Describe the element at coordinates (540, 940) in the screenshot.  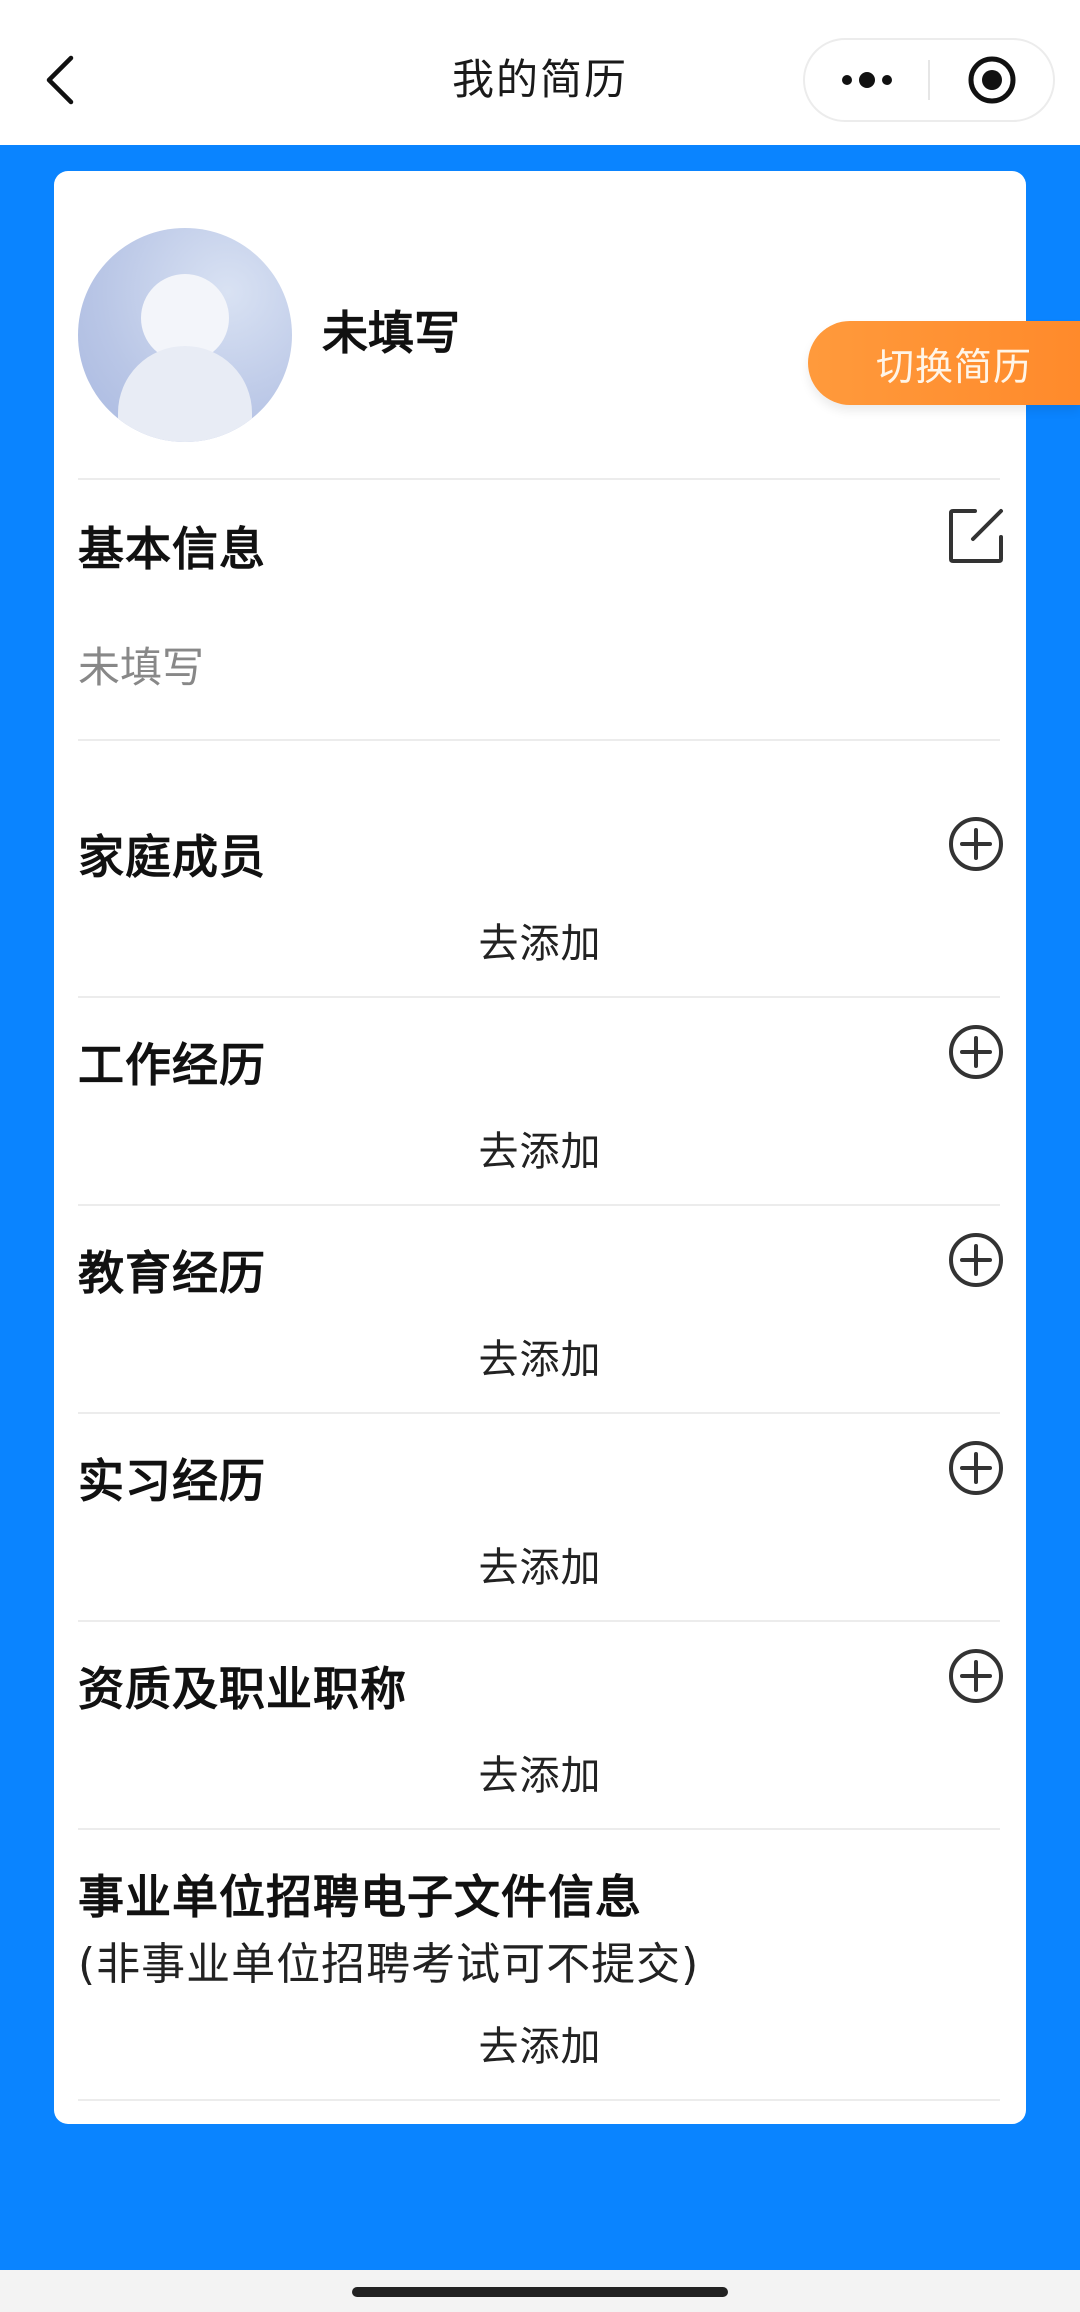
I see `add-family-link: 去添加` at that location.